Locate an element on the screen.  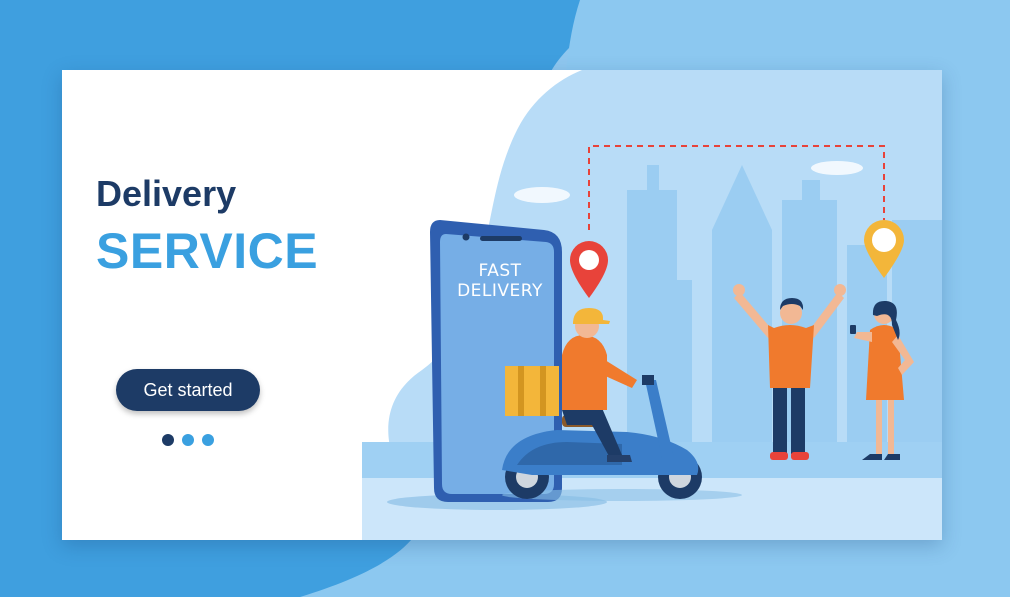
get-started-button: Get started is located at coordinates (188, 390).